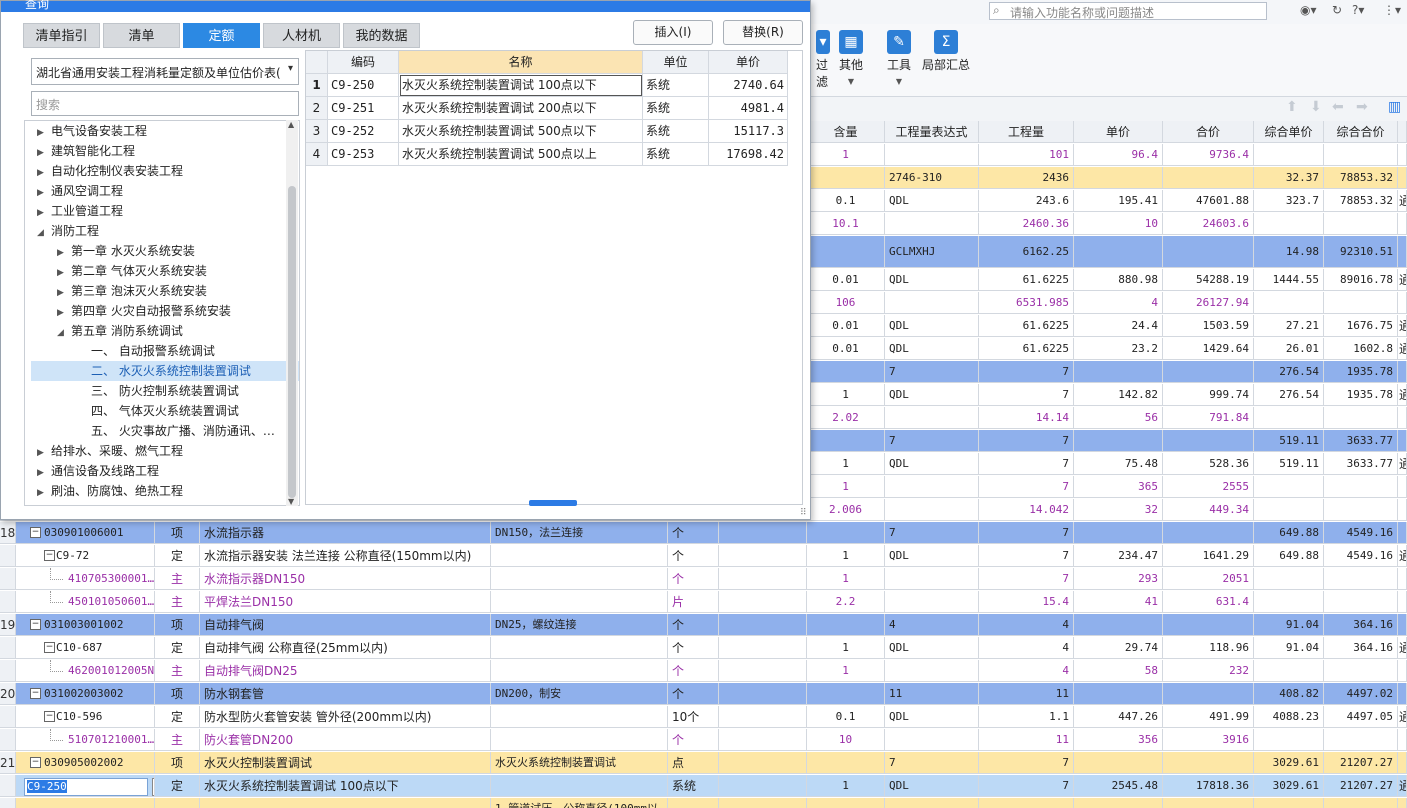  What do you see at coordinates (1208, 648) in the screenshot?
I see `value-cell: 118.96` at bounding box center [1208, 648].